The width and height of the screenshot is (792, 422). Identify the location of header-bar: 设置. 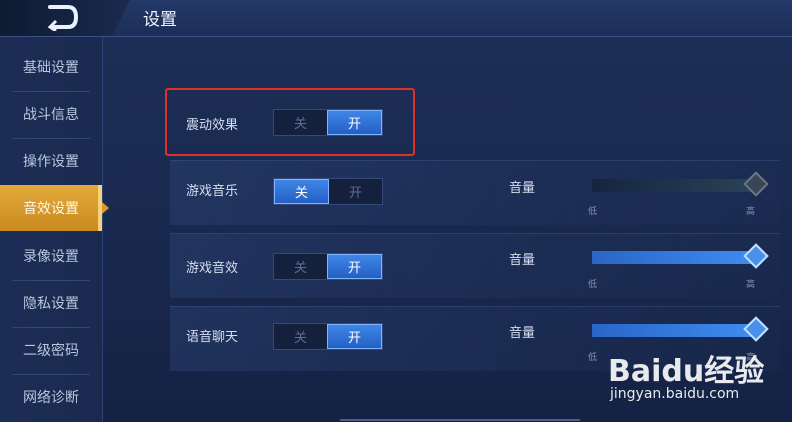
(396, 18).